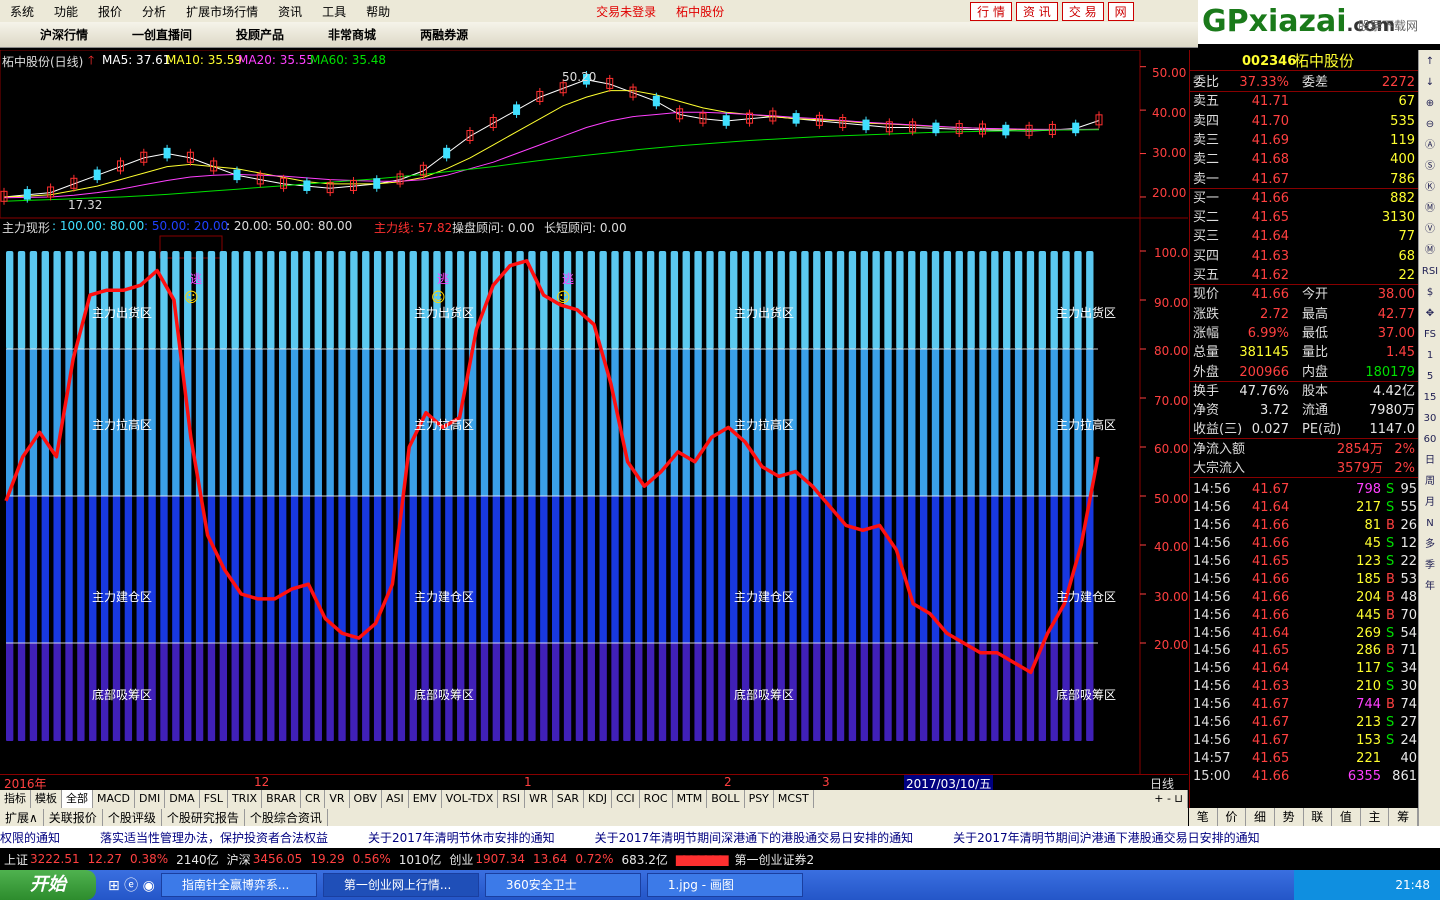  Describe the element at coordinates (1430, 482) in the screenshot. I see `toolbar-button: 周` at that location.